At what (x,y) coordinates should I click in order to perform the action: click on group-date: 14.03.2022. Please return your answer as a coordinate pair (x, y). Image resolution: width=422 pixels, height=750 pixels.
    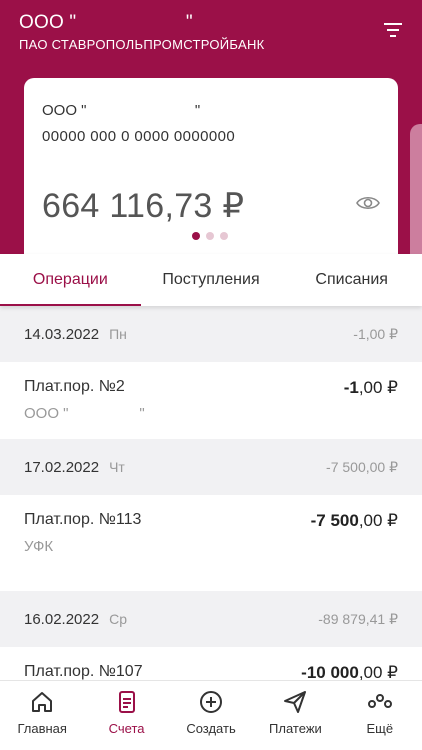
    Looking at the image, I should click on (62, 334).